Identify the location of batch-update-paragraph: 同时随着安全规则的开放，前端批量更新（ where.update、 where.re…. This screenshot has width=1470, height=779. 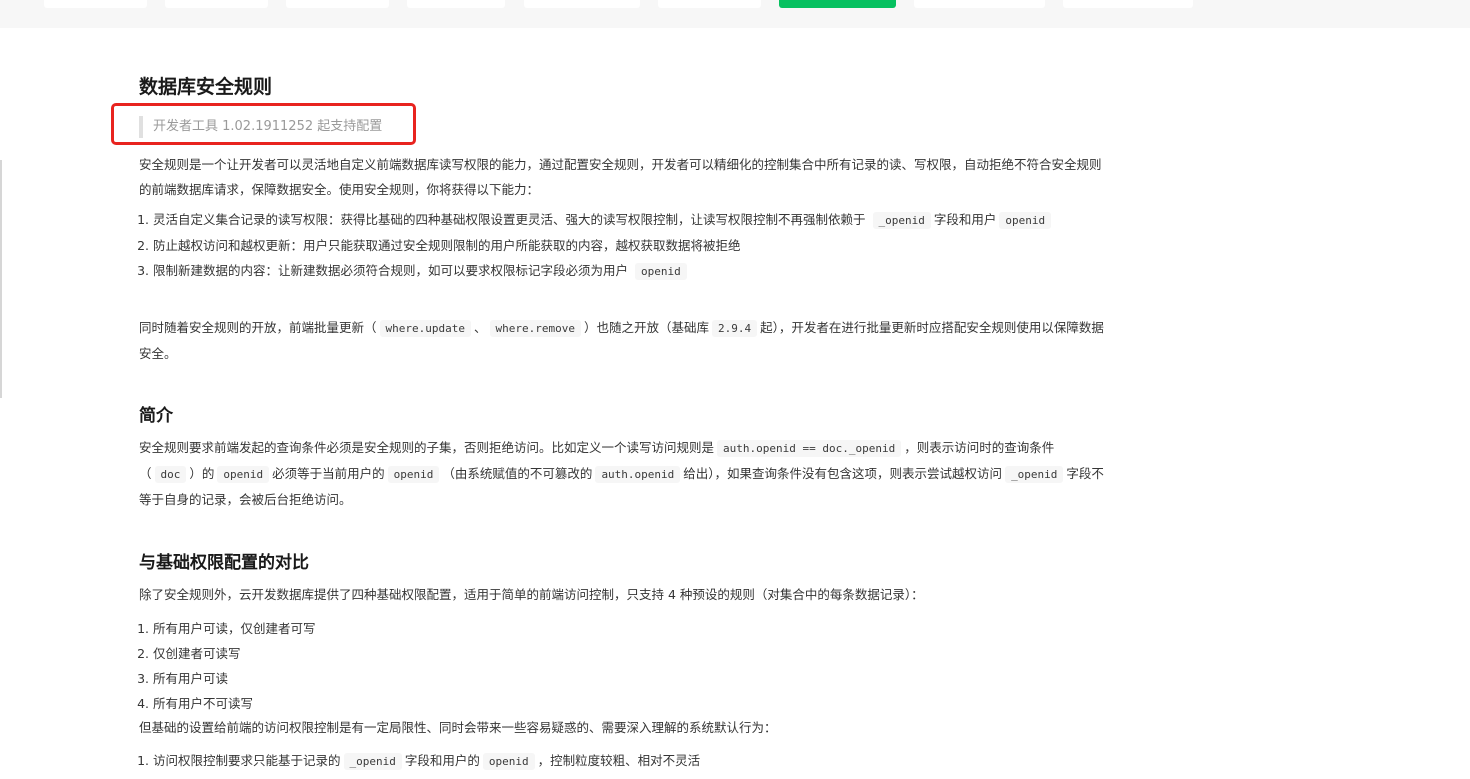
(621, 340).